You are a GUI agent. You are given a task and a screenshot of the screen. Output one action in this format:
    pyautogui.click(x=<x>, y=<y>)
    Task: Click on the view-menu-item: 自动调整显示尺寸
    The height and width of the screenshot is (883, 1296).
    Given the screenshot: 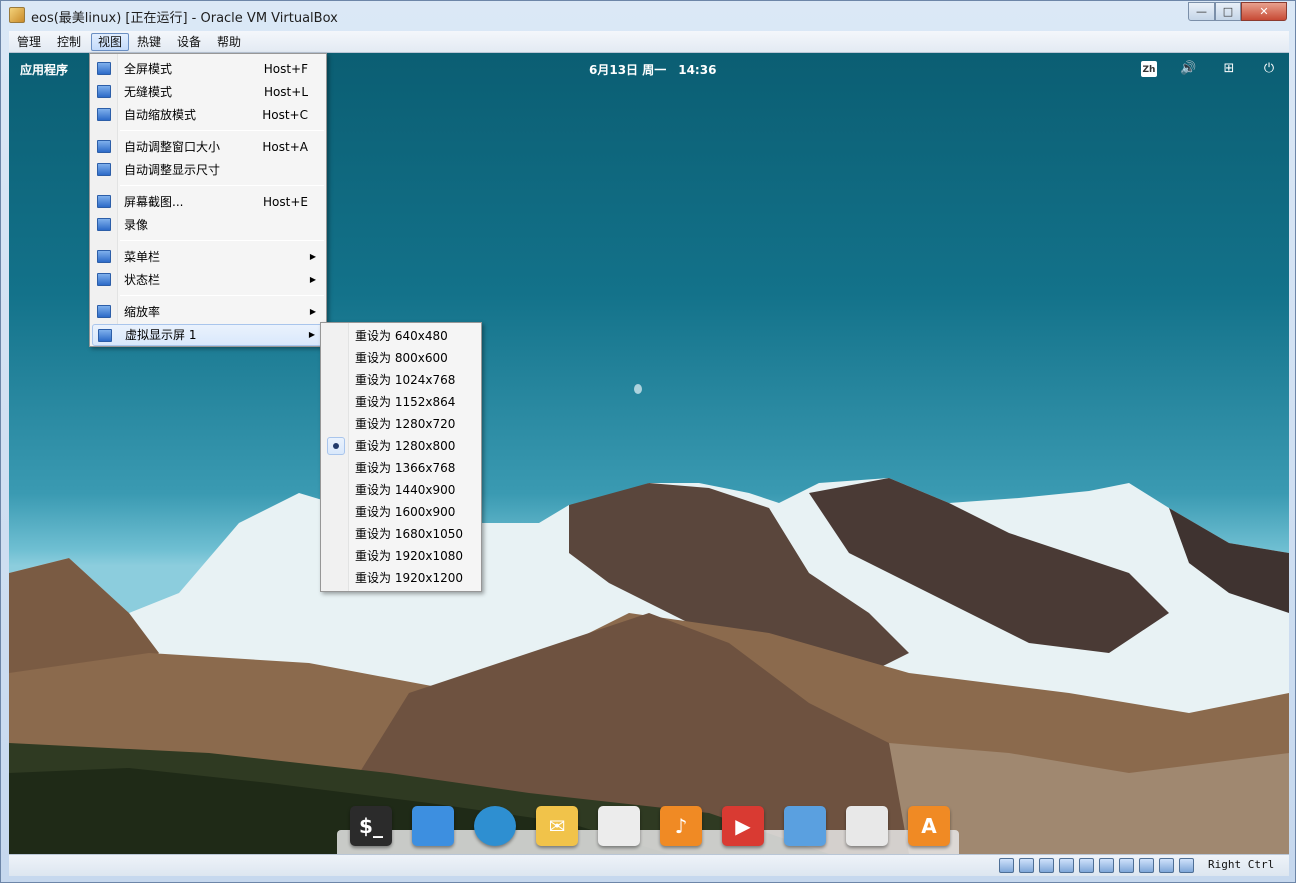 What is the action you would take?
    pyautogui.click(x=208, y=170)
    